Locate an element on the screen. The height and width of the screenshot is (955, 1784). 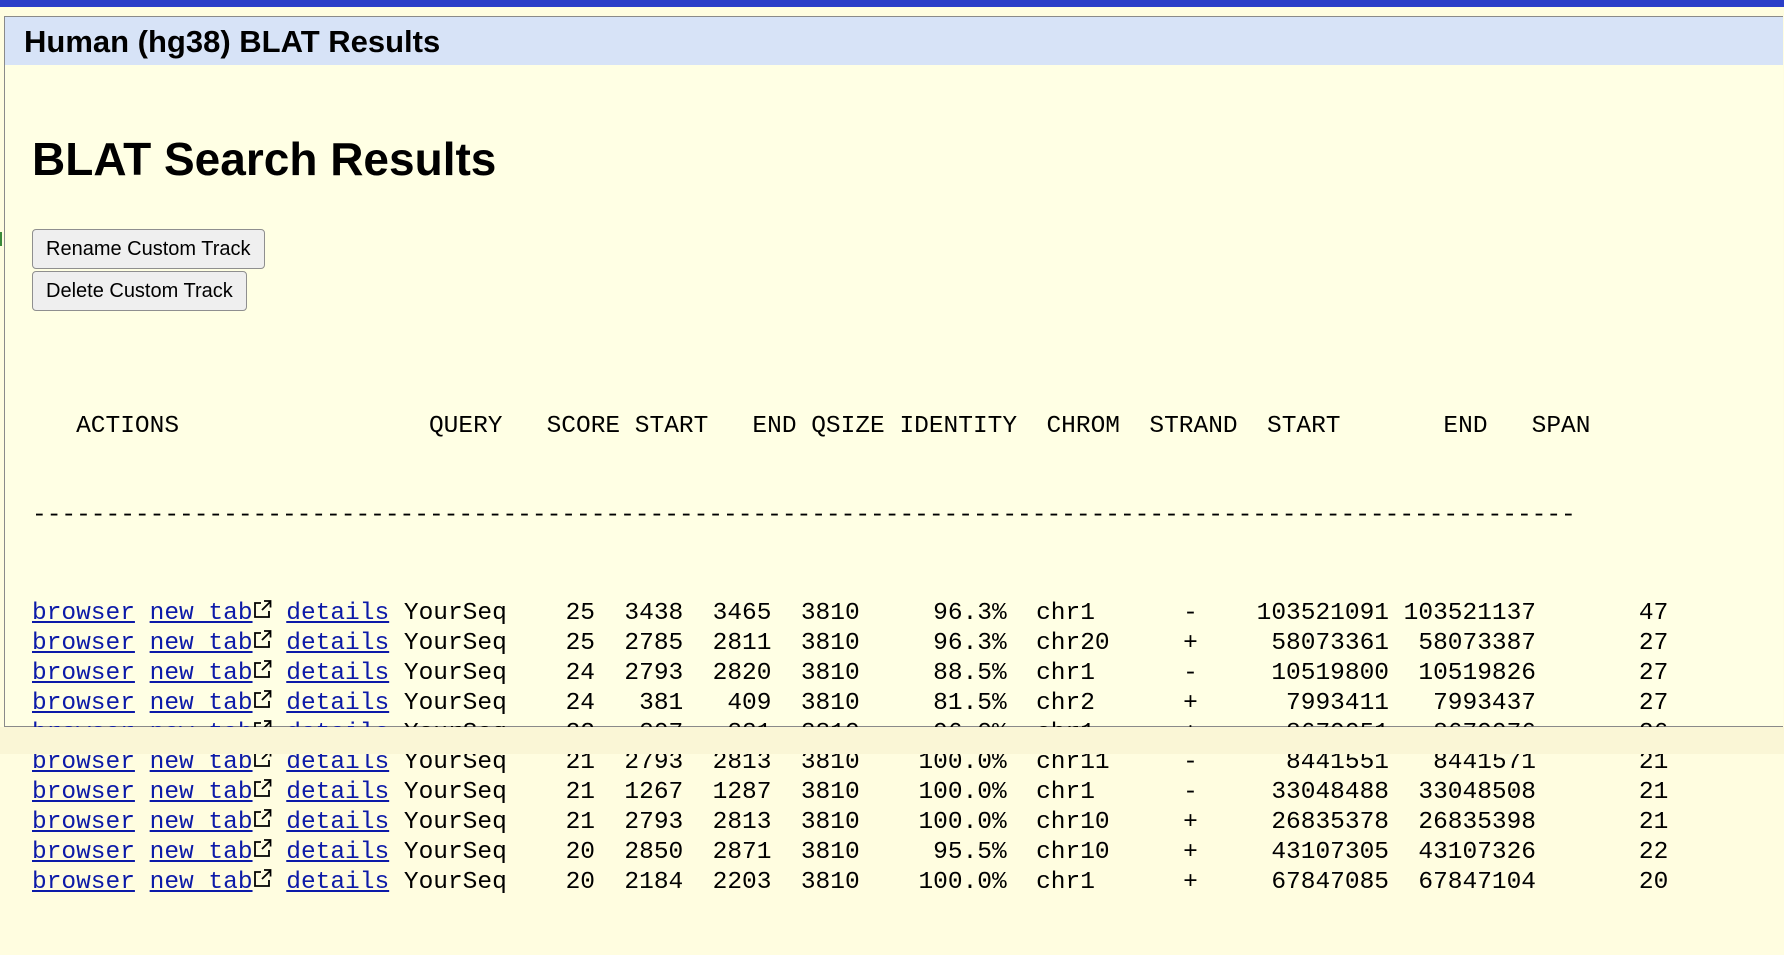
cell-score: 25 is located at coordinates (580, 644).